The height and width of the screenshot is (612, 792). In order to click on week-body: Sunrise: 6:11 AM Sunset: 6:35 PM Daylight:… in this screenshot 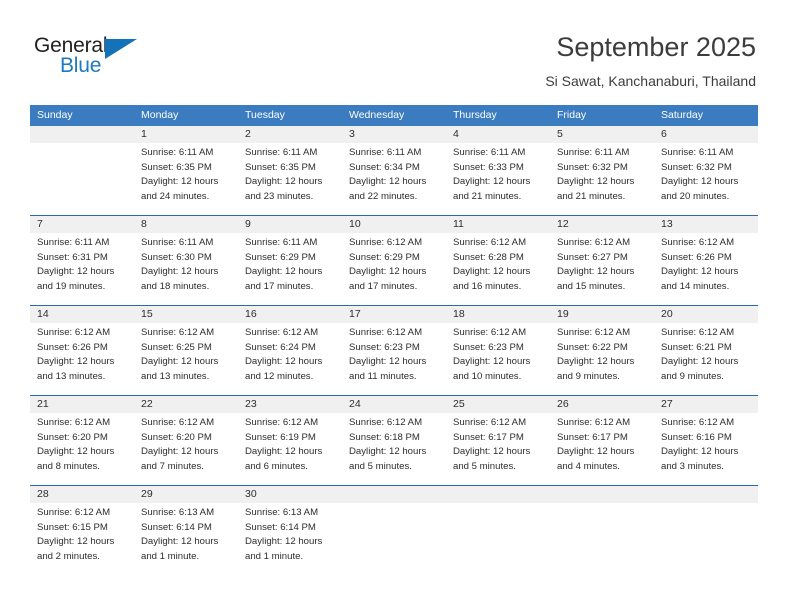, I will do `click(394, 179)`.